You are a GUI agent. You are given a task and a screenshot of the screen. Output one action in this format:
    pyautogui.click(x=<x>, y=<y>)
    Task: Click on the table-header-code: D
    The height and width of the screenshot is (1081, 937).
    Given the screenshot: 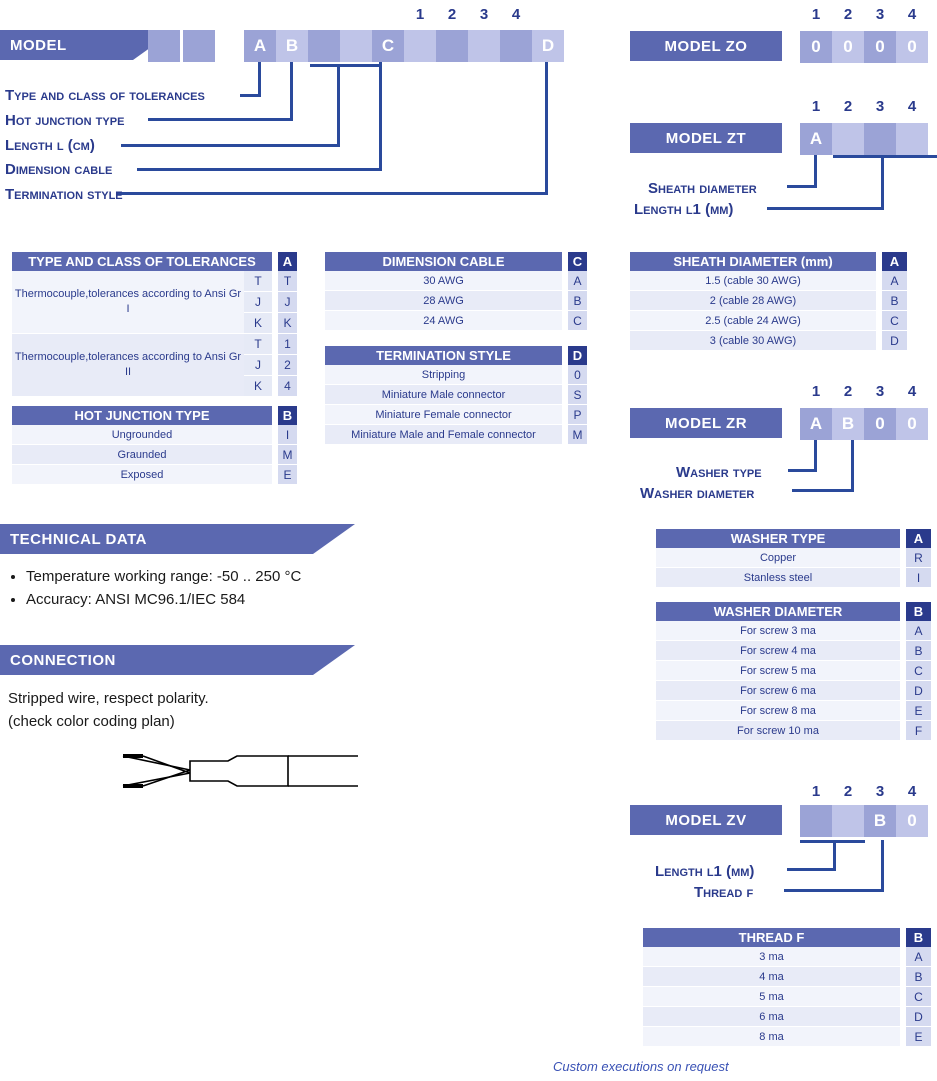 What is the action you would take?
    pyautogui.click(x=577, y=355)
    